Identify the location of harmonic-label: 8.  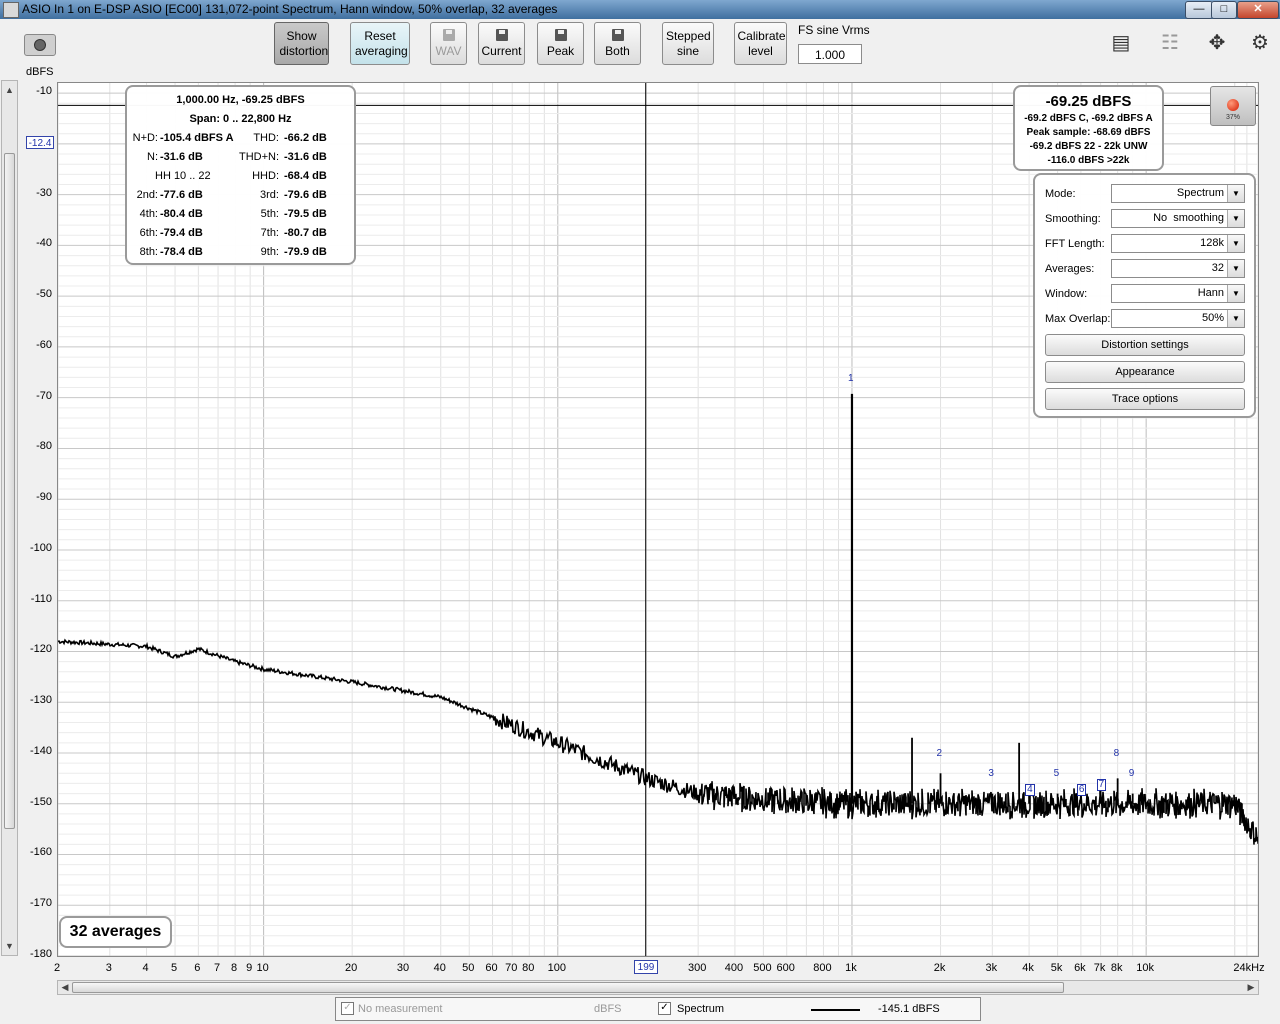
(1116, 754).